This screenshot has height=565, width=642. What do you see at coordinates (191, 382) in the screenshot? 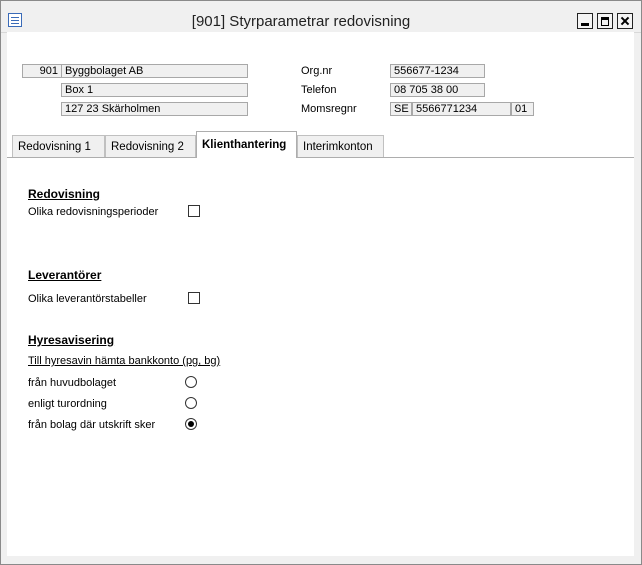
I see `radio-huvudbolaget` at bounding box center [191, 382].